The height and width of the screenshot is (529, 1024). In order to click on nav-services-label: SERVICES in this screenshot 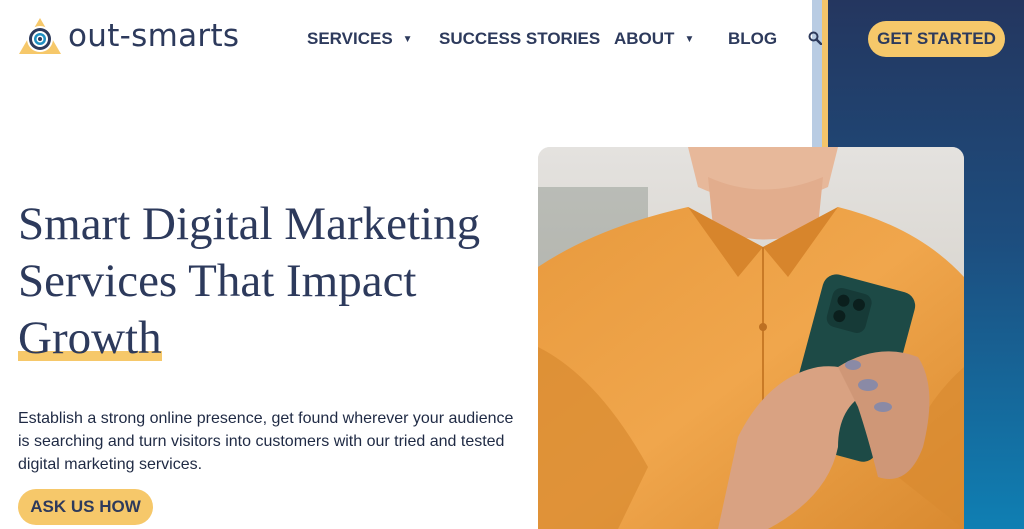, I will do `click(350, 38)`.